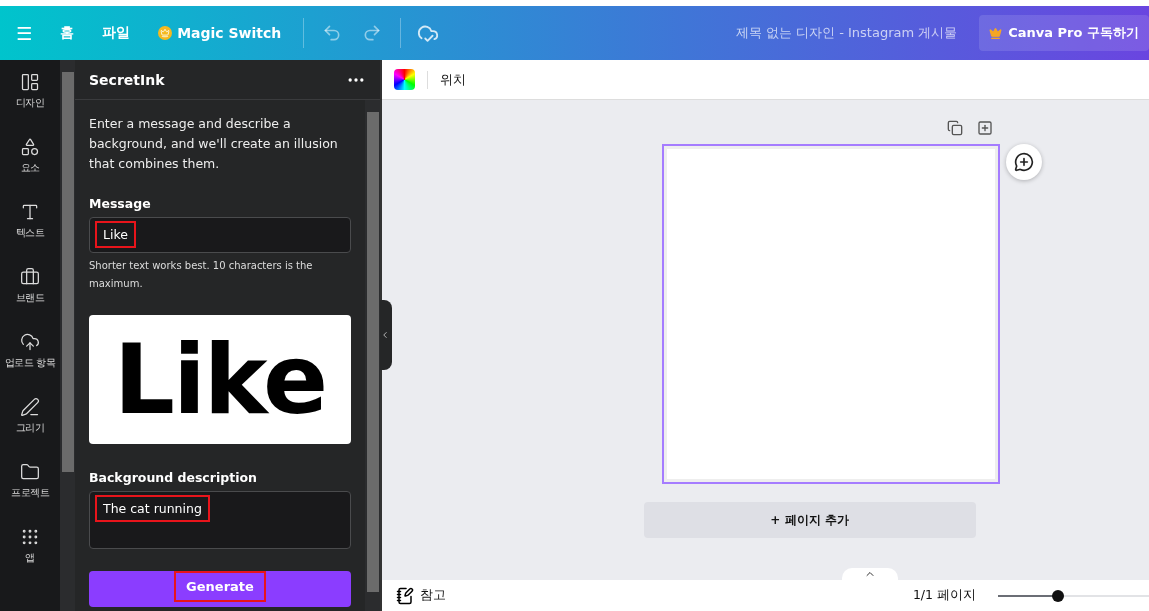 This screenshot has width=1149, height=611. I want to click on notes-icon, so click(405, 595).